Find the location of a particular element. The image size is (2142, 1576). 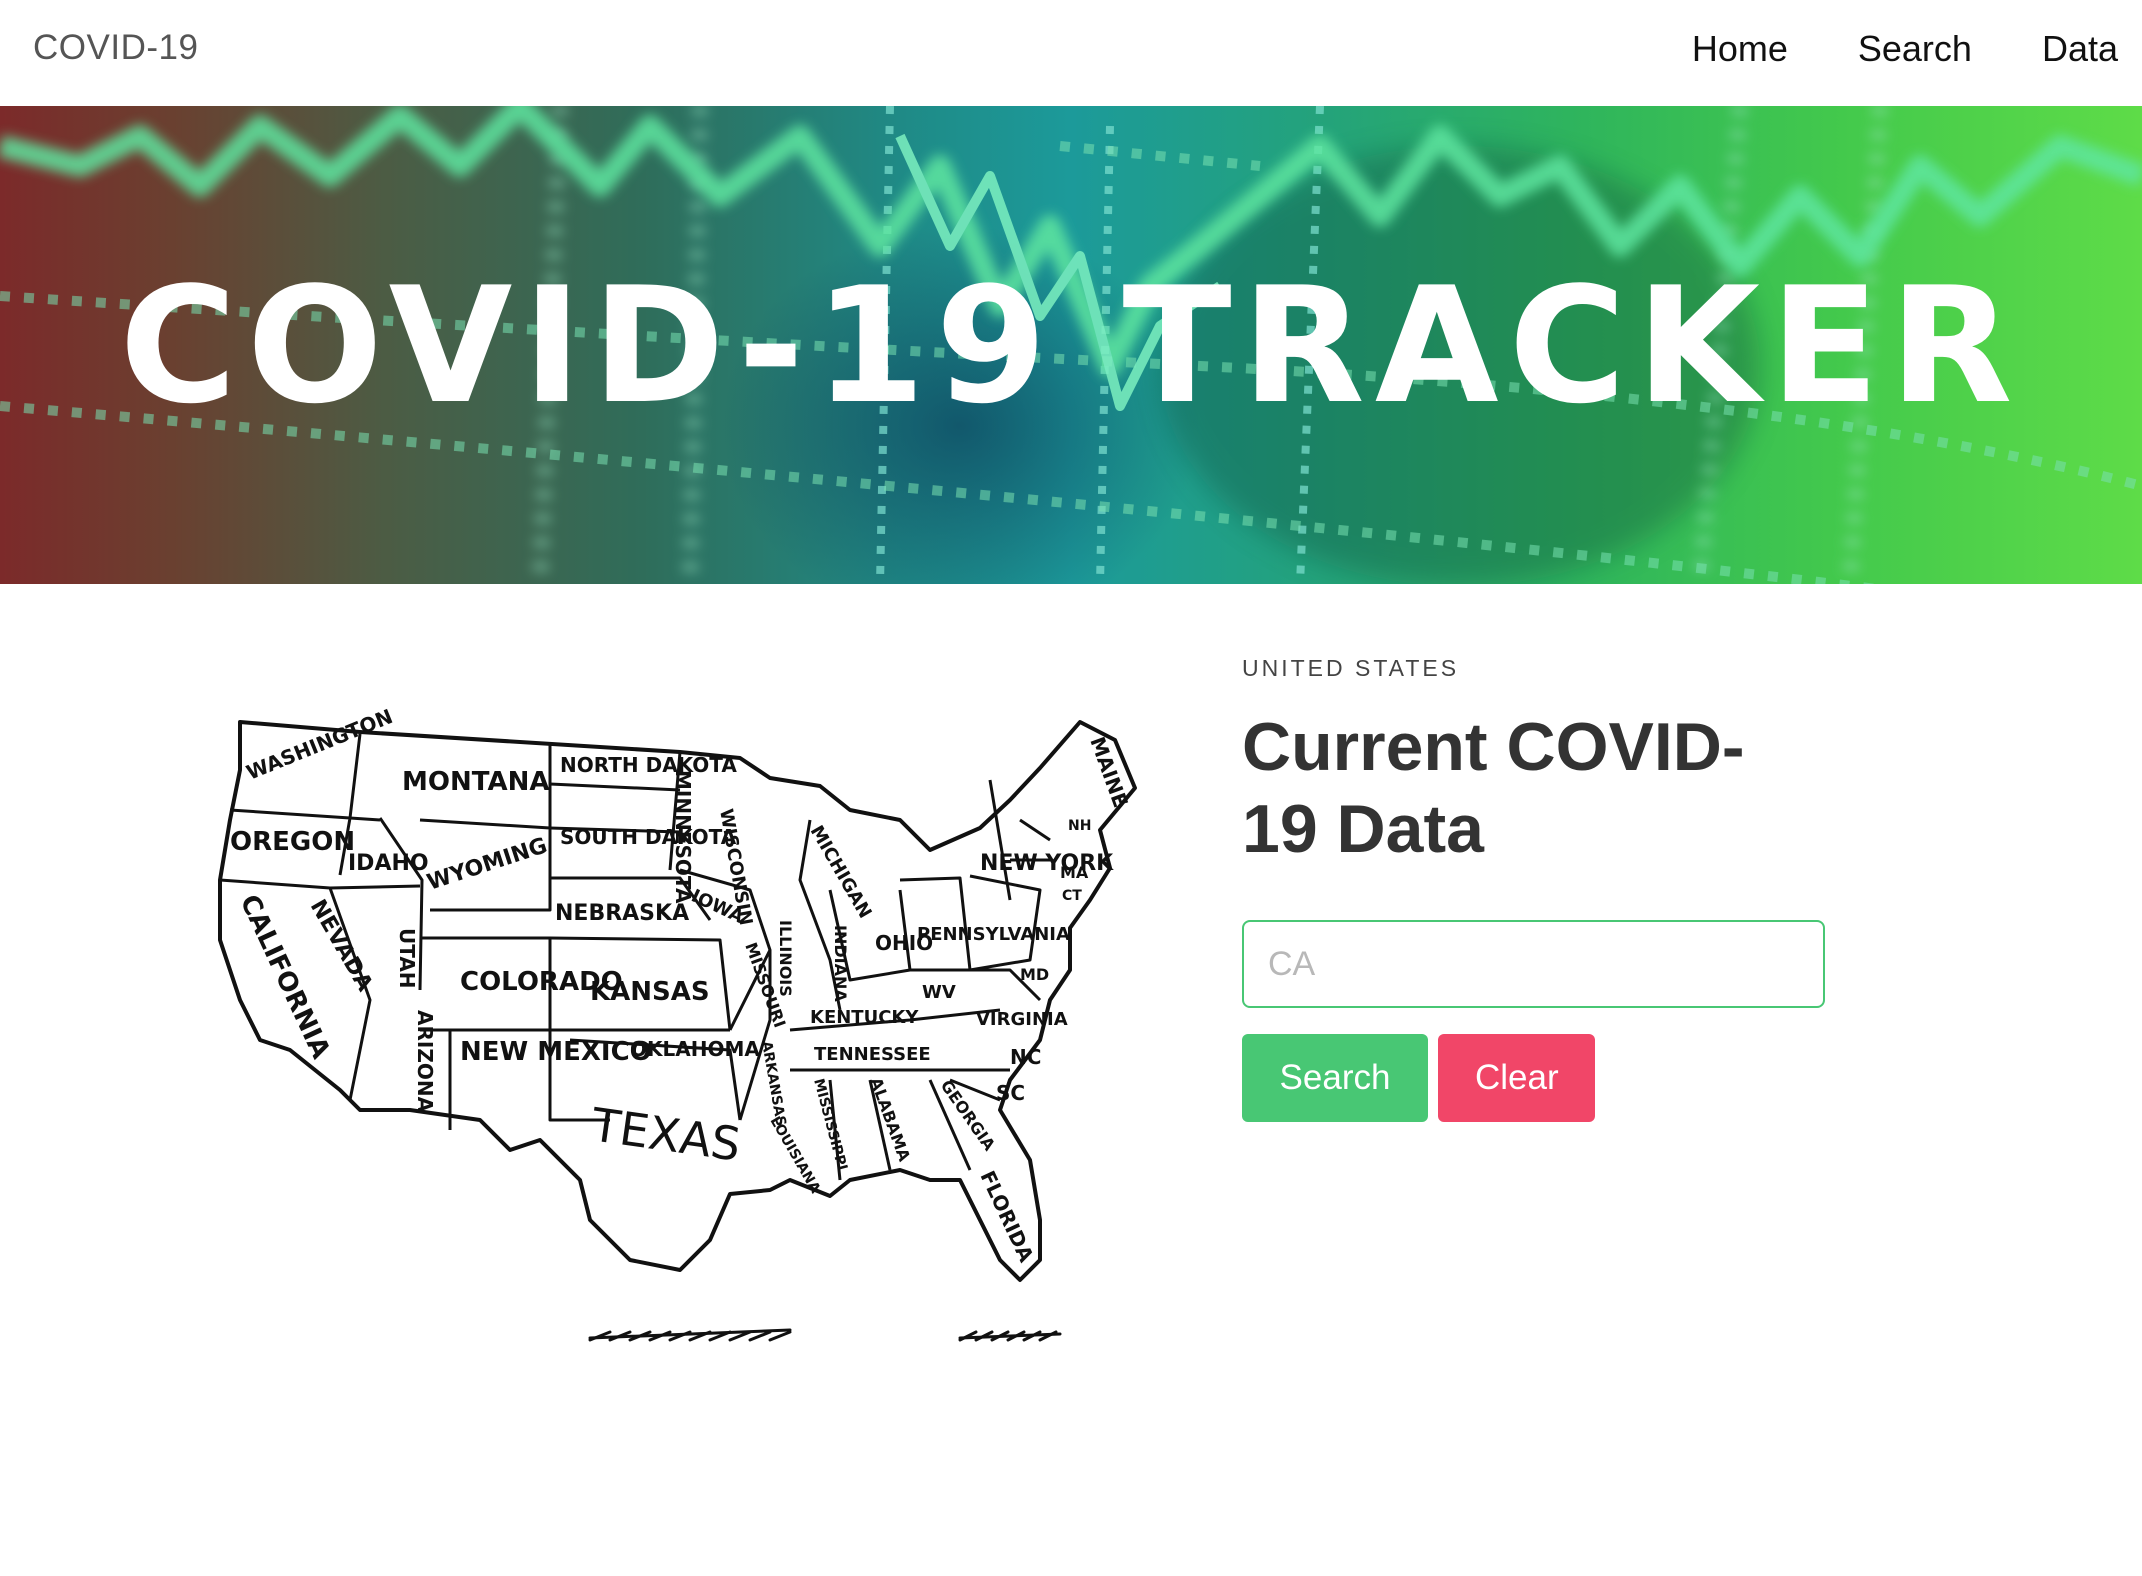

state-search-input is located at coordinates (1533, 964).